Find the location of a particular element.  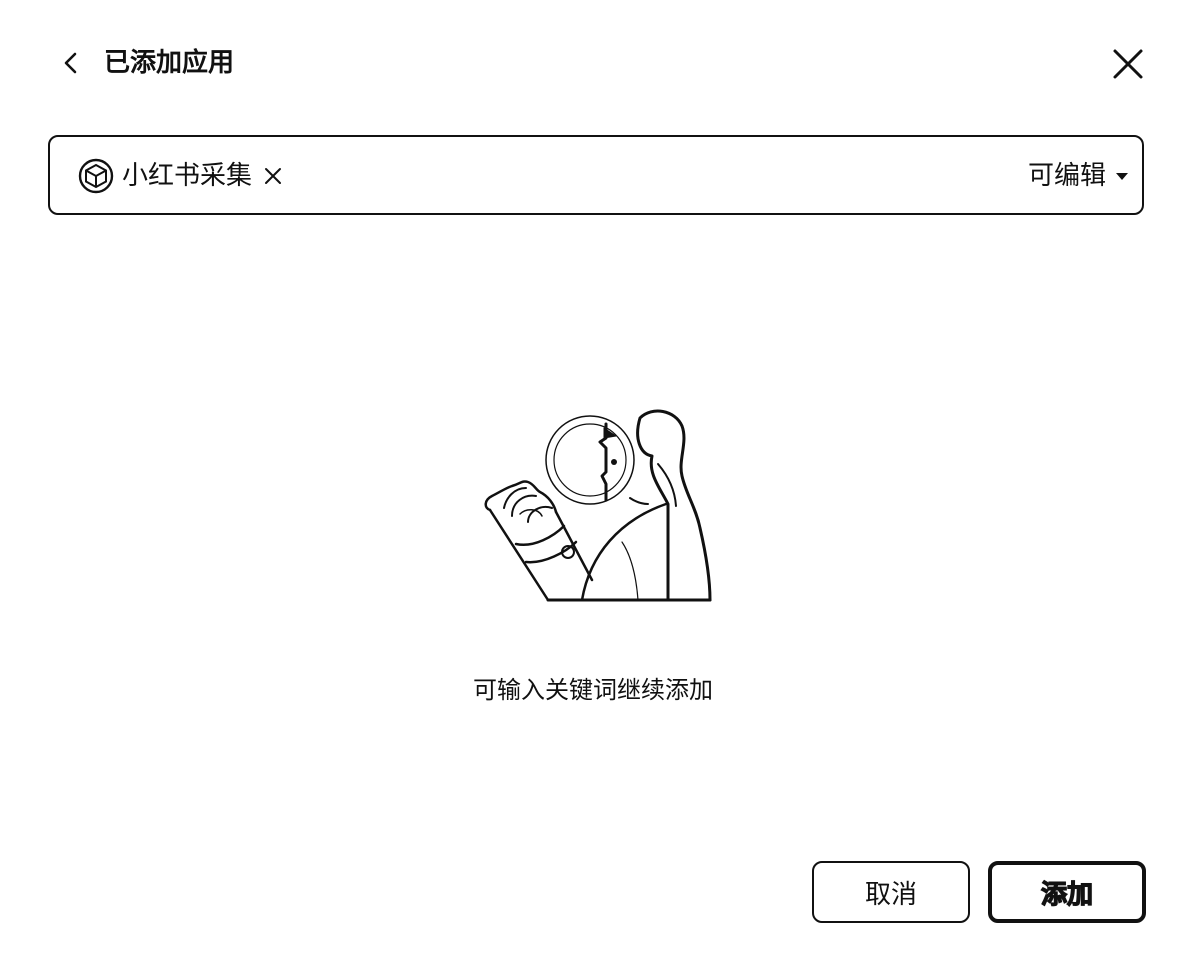

close-button is located at coordinates (1128, 64).